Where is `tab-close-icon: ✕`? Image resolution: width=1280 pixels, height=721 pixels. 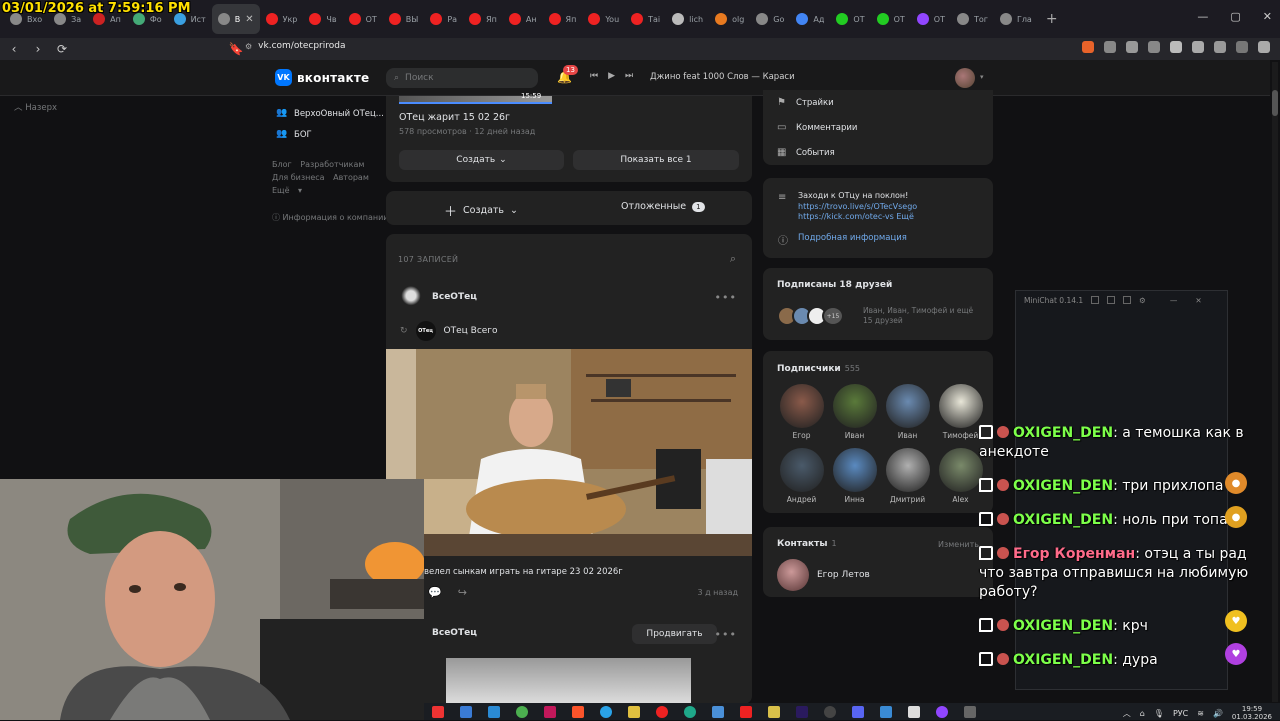 tab-close-icon: ✕ is located at coordinates (249, 19).